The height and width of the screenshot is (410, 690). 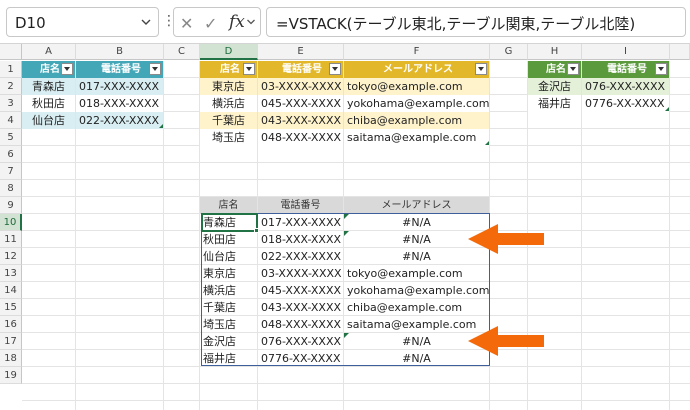 I want to click on row-header-5: 5, so click(x=11, y=137).